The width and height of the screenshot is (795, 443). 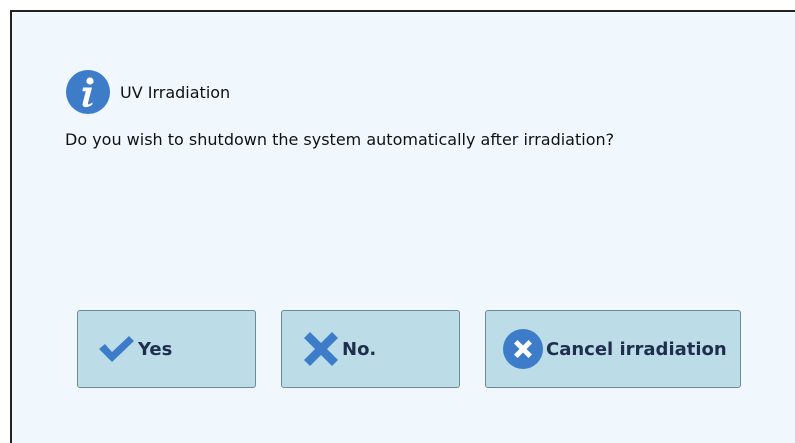 What do you see at coordinates (359, 349) in the screenshot?
I see `no-button-label: No.` at bounding box center [359, 349].